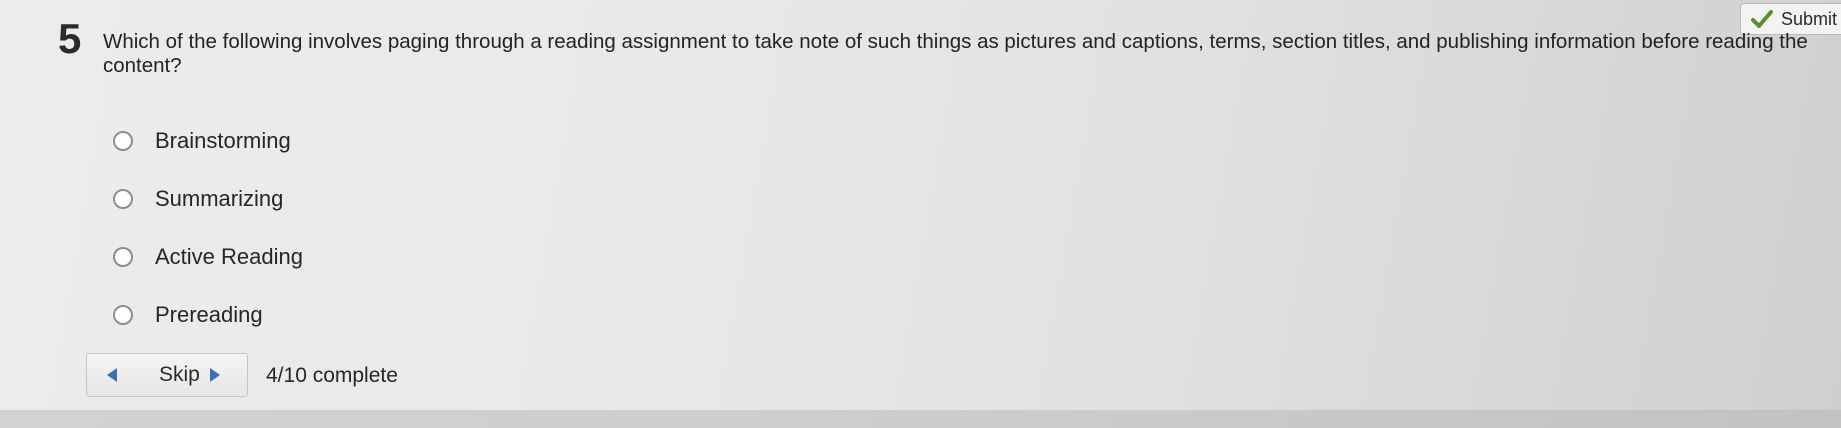  Describe the element at coordinates (70, 38) in the screenshot. I see `question-number: 5` at that location.